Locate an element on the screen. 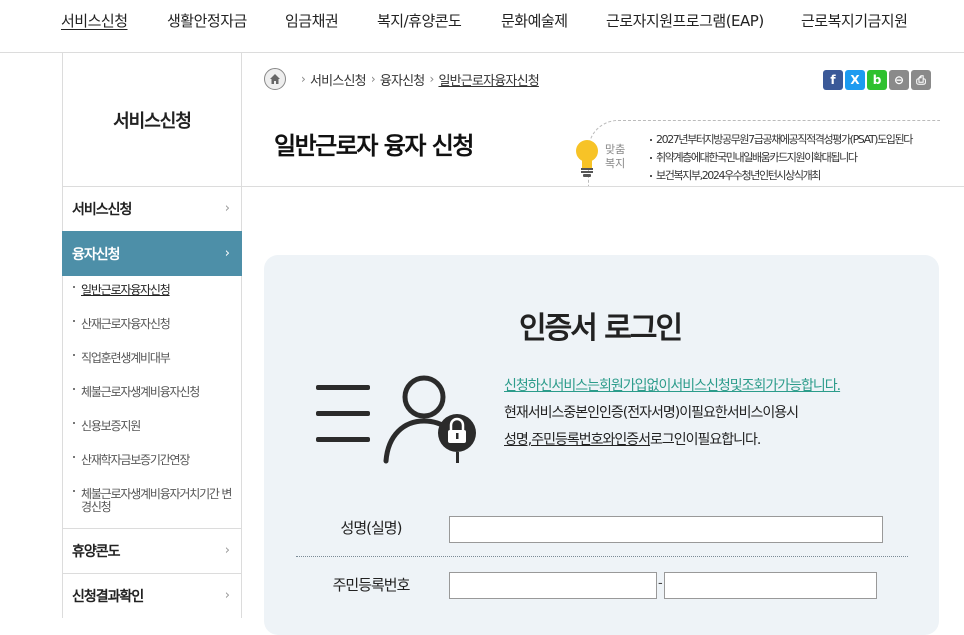 This screenshot has height=635, width=964. page-title: 일반근로자 융자 신청 is located at coordinates (374, 146).